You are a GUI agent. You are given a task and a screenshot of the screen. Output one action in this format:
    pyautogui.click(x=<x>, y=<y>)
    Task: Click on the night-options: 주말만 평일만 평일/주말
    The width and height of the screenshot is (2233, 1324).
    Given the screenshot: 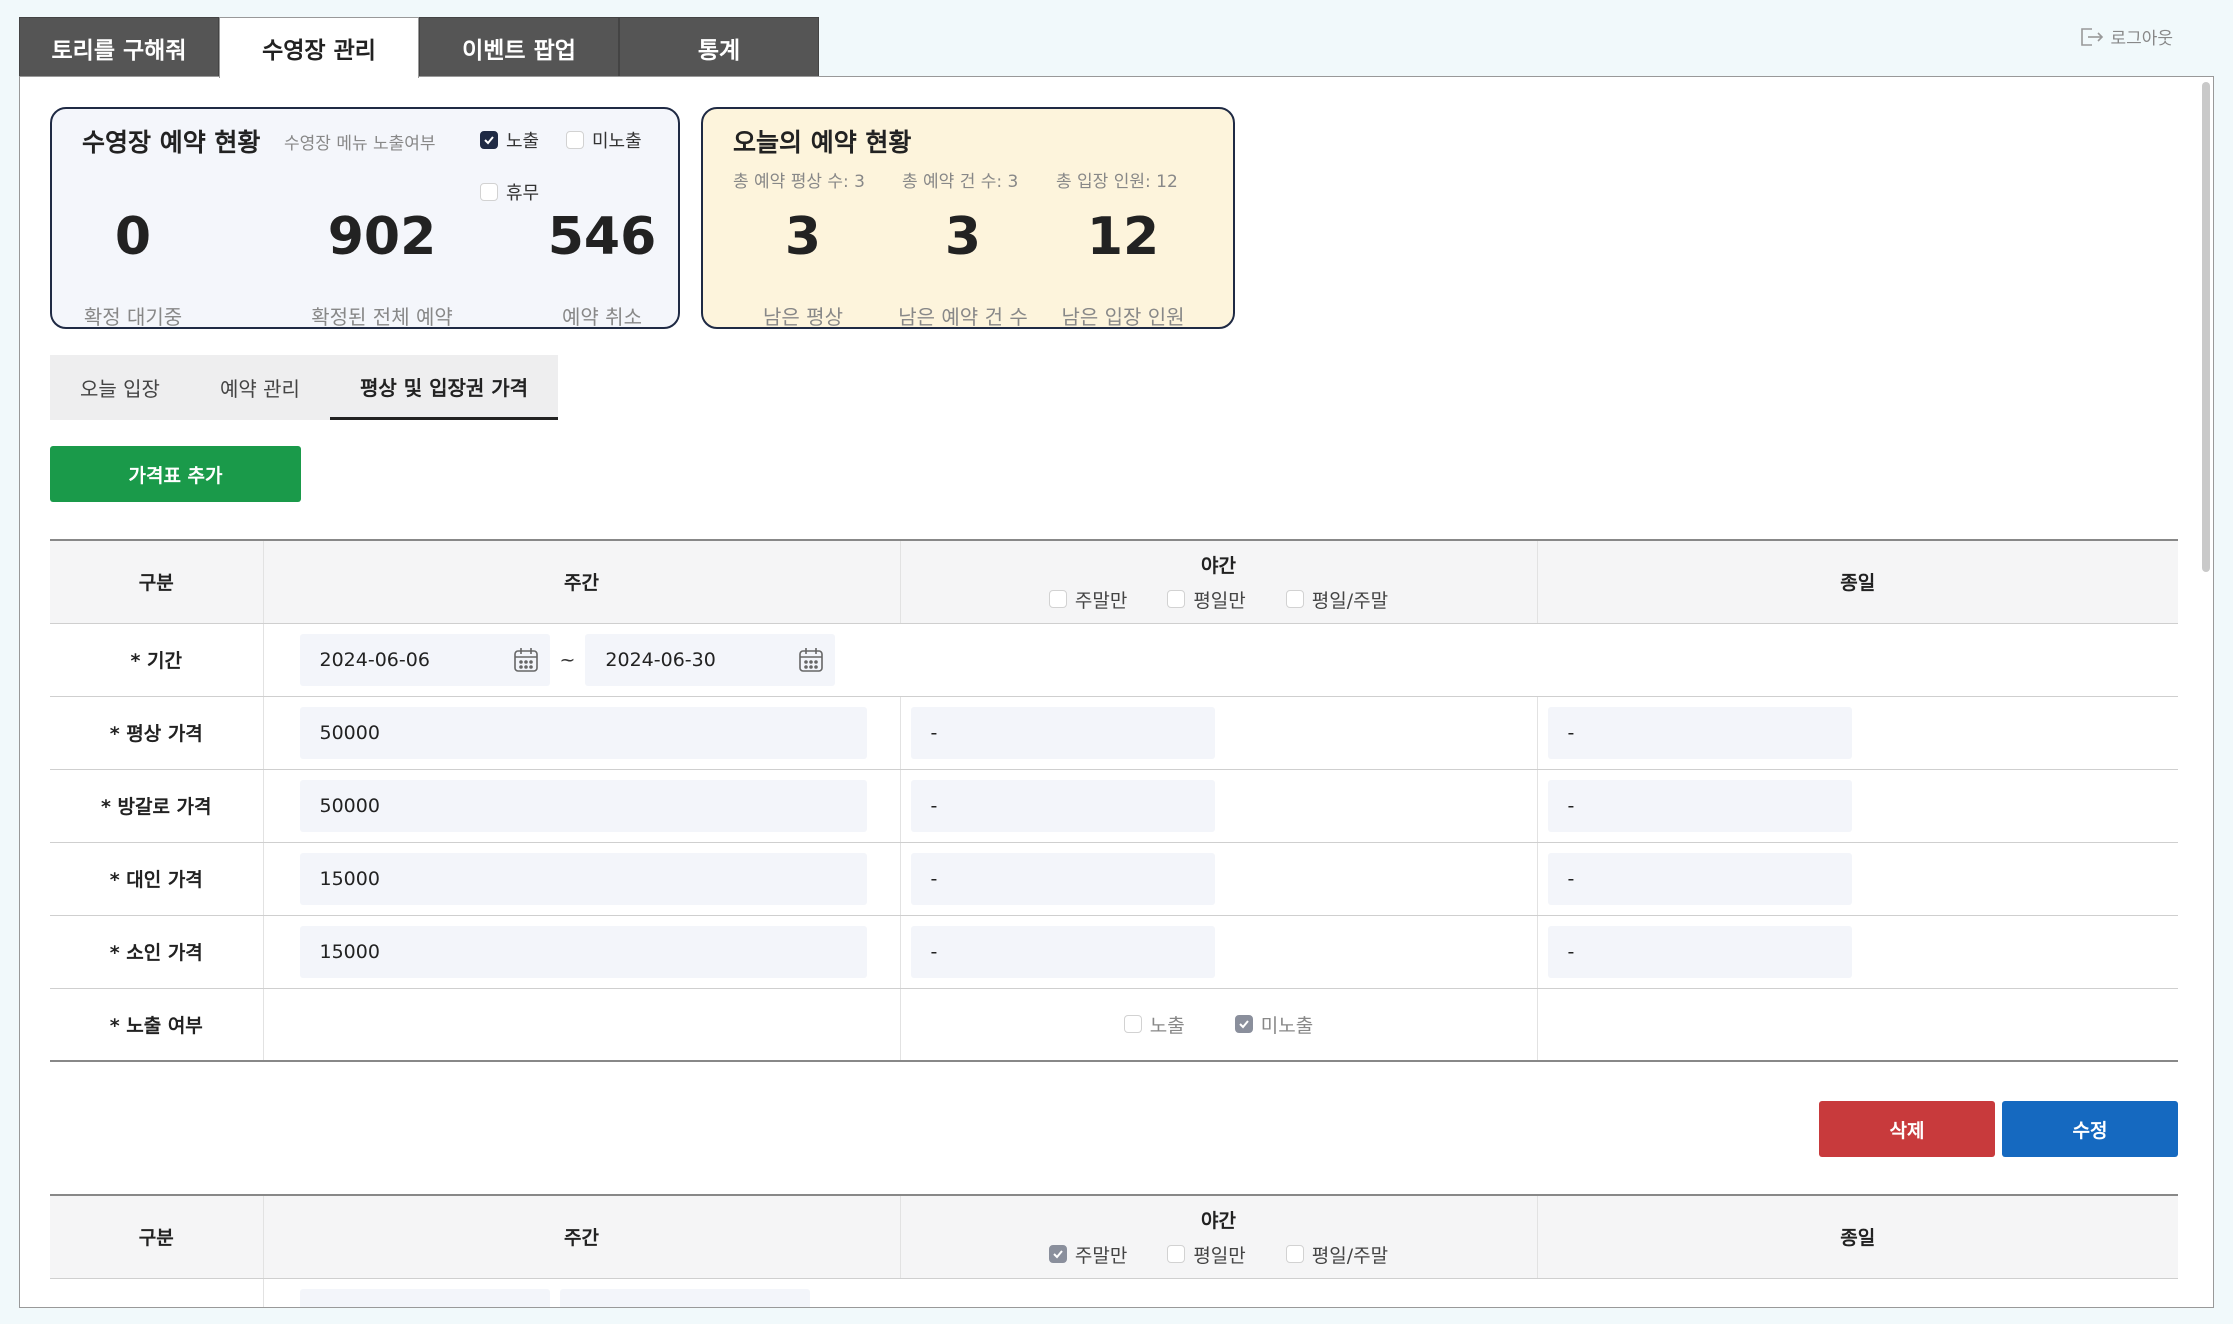 What is the action you would take?
    pyautogui.click(x=1219, y=1254)
    